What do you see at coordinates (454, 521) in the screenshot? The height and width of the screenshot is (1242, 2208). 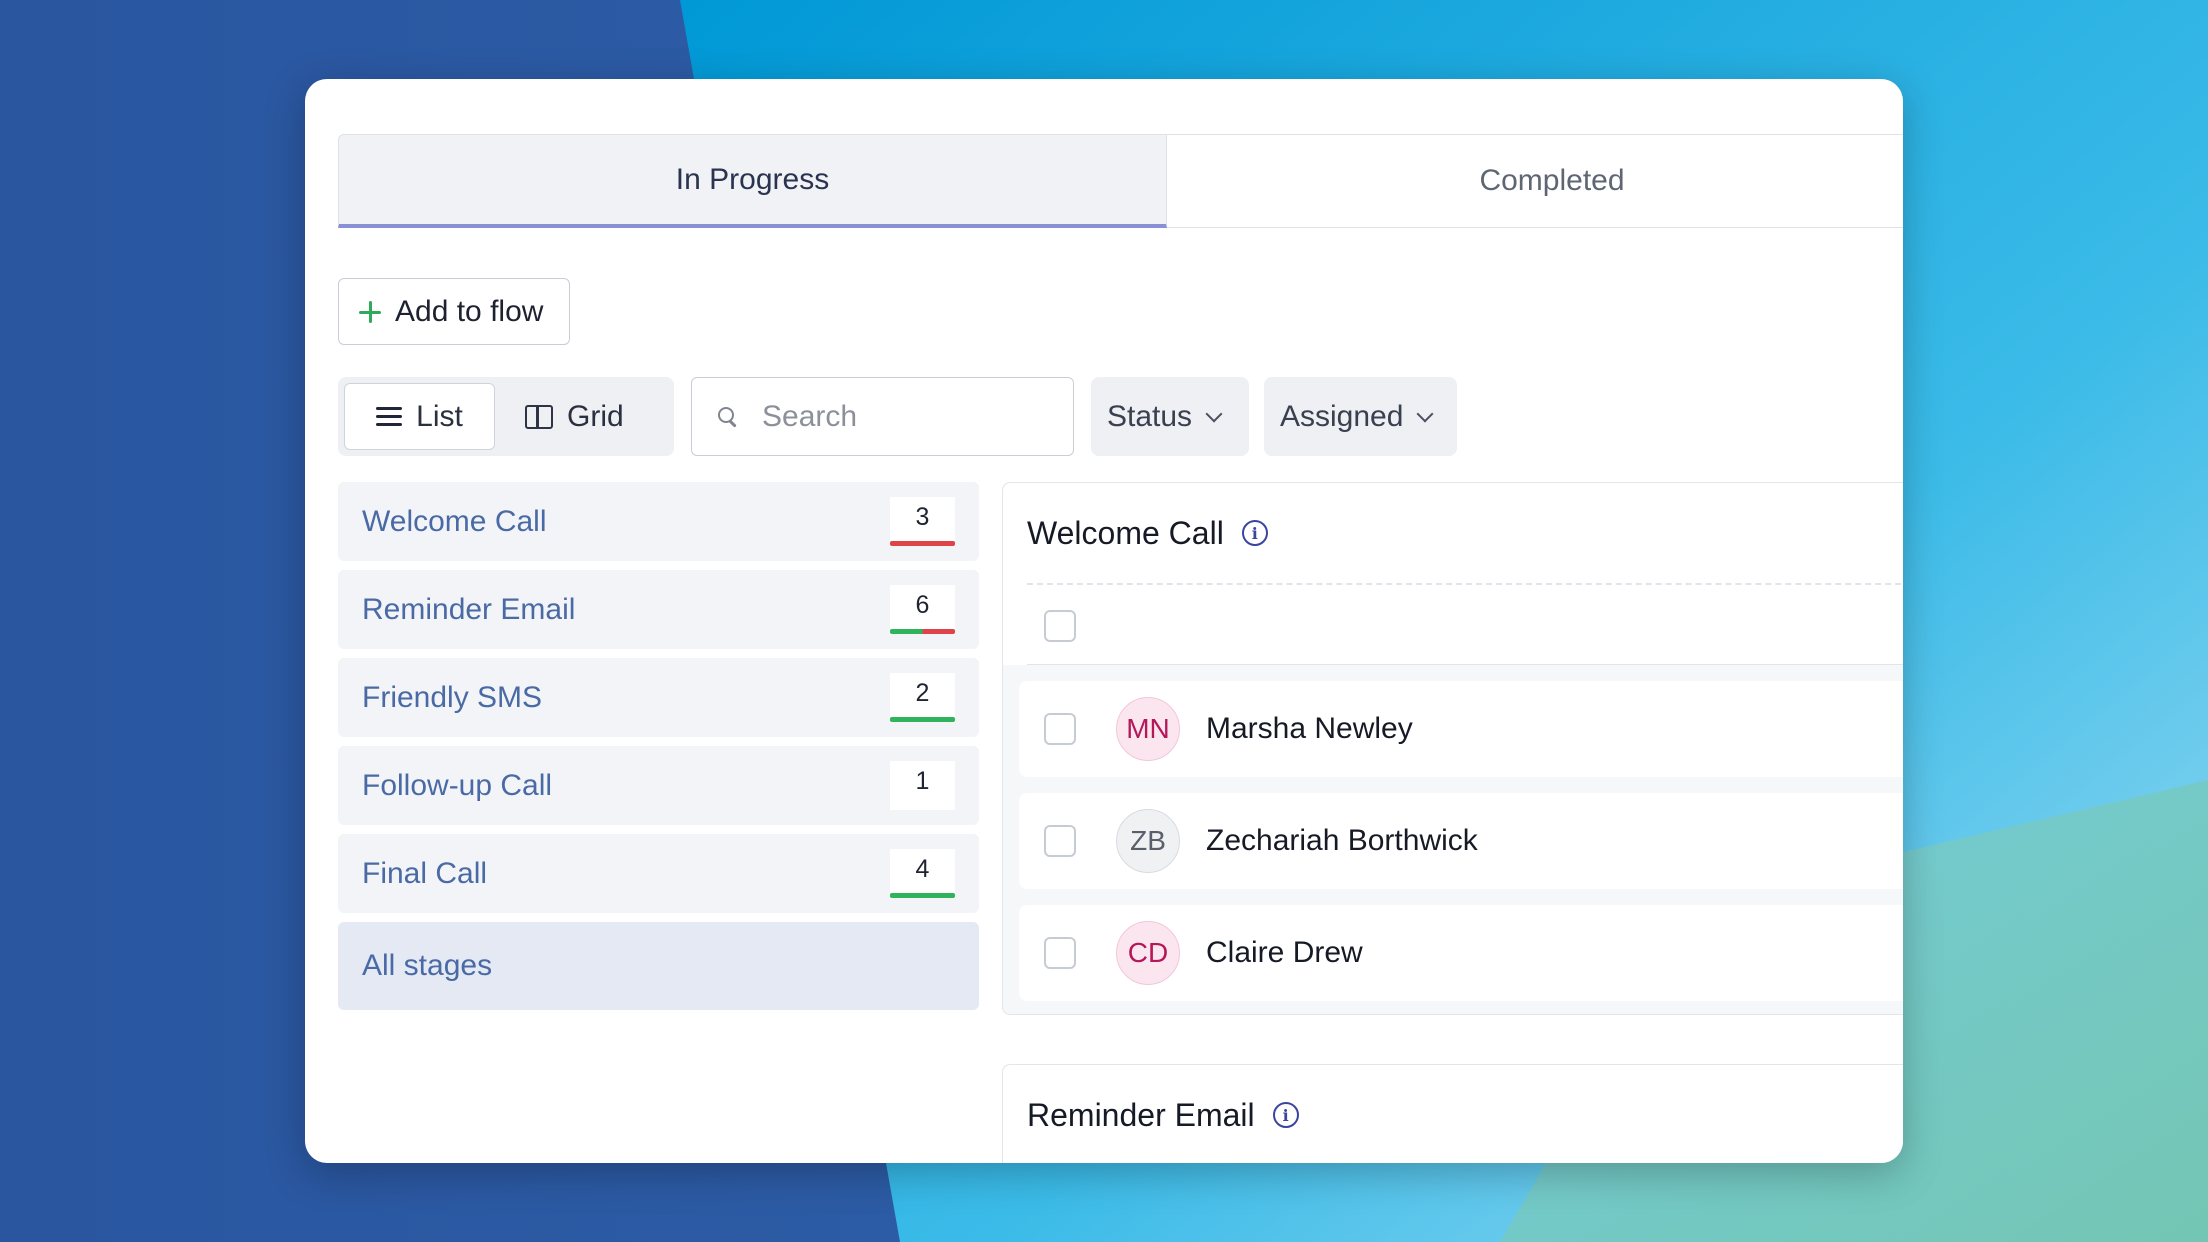 I see `stage-label: Welcome Call` at bounding box center [454, 521].